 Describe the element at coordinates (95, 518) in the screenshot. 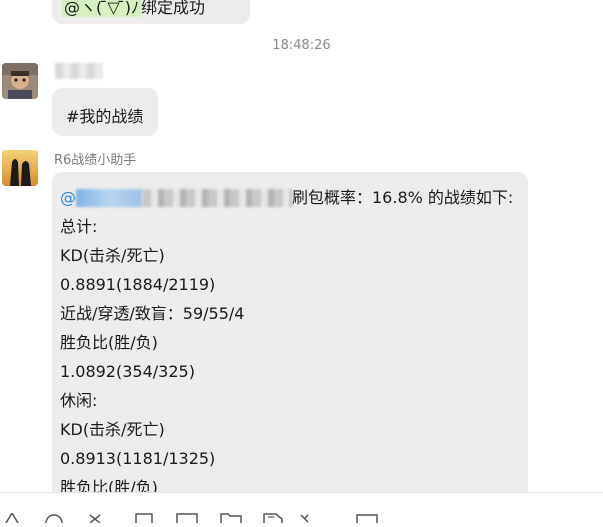

I see `scissors-icon` at that location.